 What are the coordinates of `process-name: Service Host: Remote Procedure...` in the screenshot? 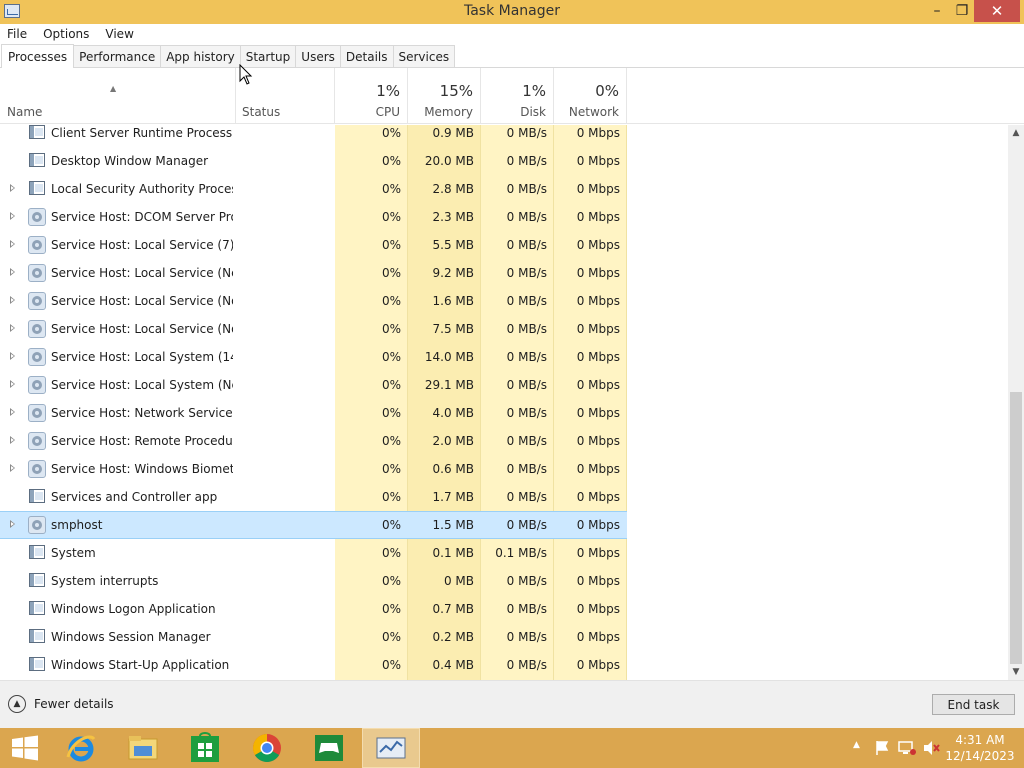 It's located at (142, 441).